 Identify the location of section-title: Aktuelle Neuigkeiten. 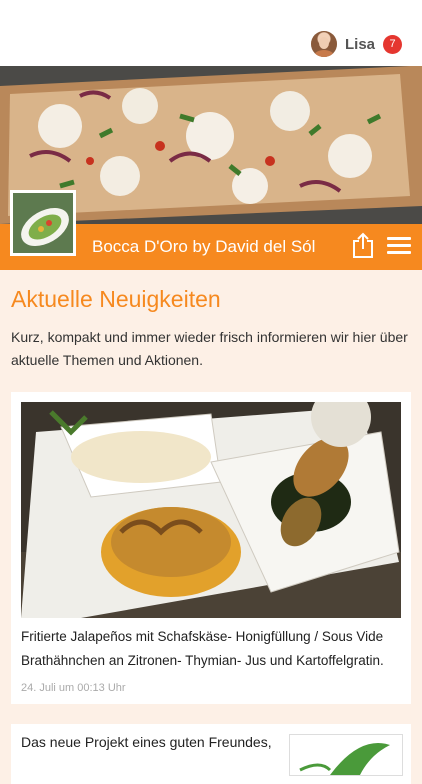
(116, 299).